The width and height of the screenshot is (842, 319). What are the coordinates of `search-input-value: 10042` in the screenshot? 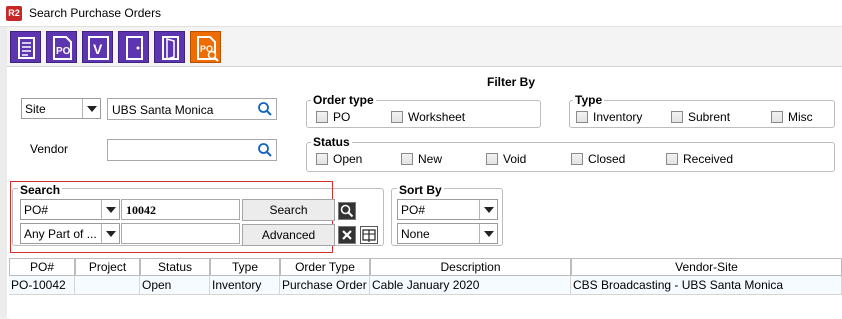 It's located at (141, 210).